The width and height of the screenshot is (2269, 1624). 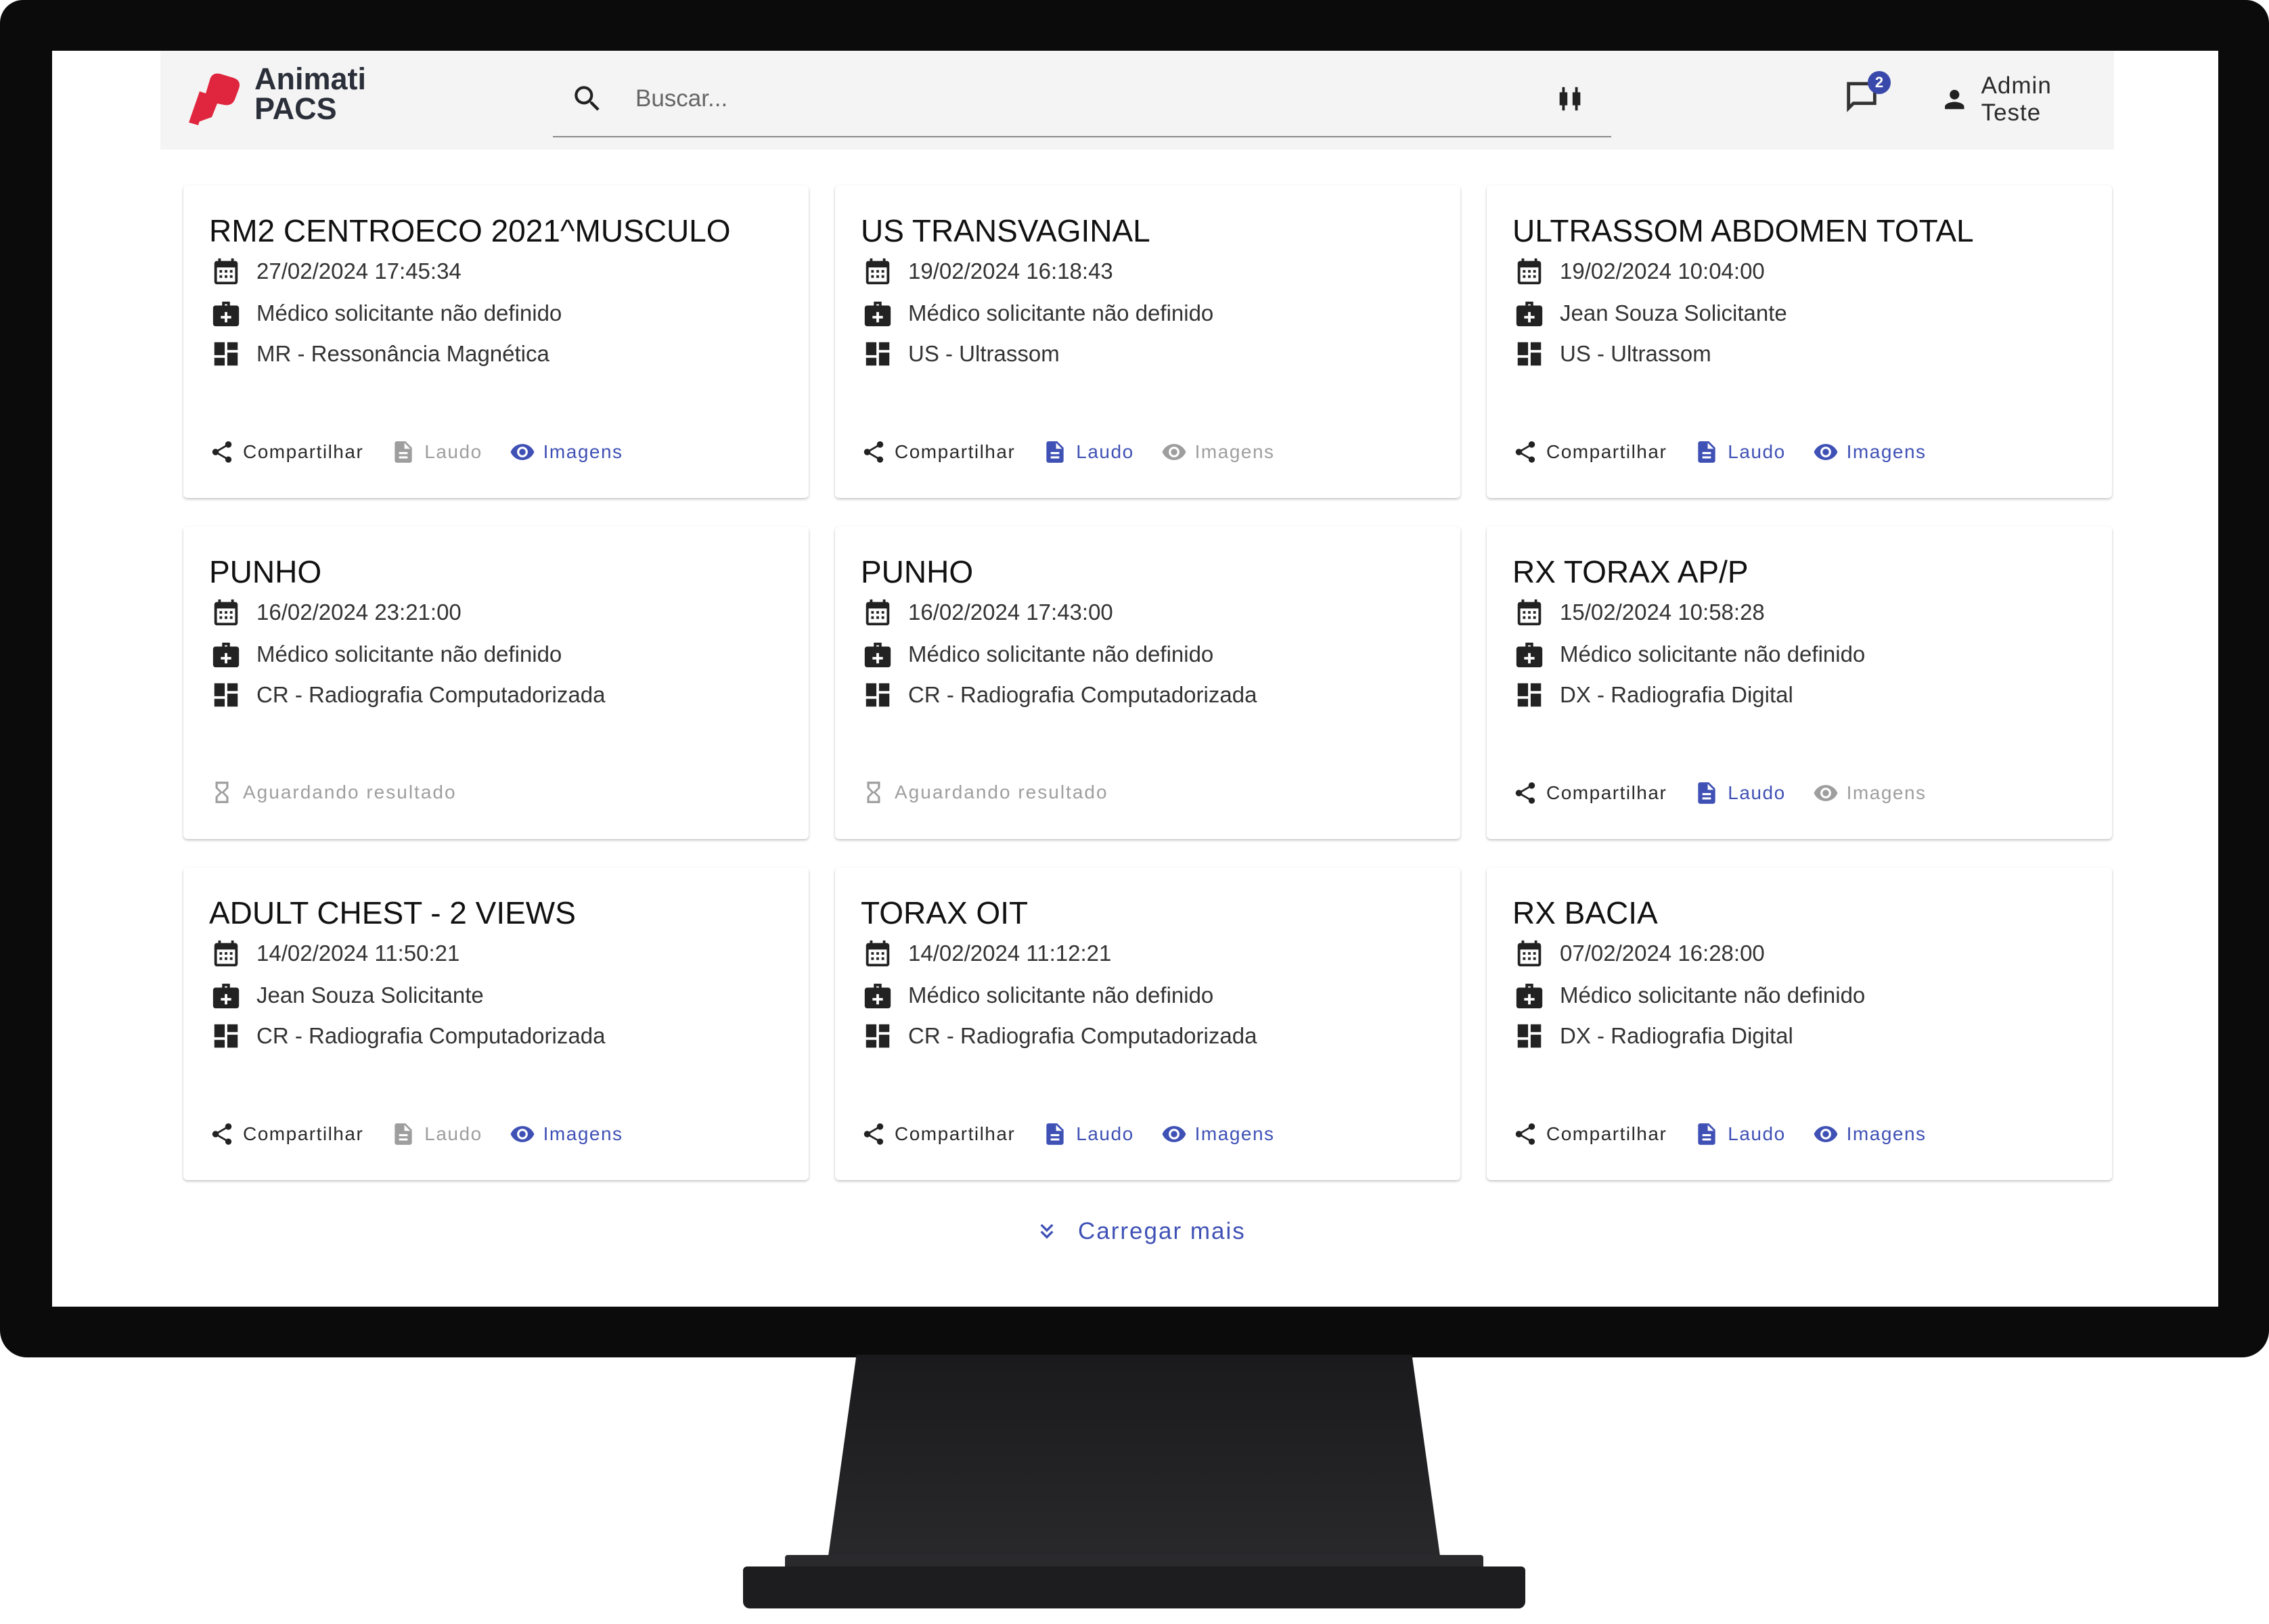 I want to click on exam-date-row: 07/02/2024 16:28:00, so click(x=1639, y=953).